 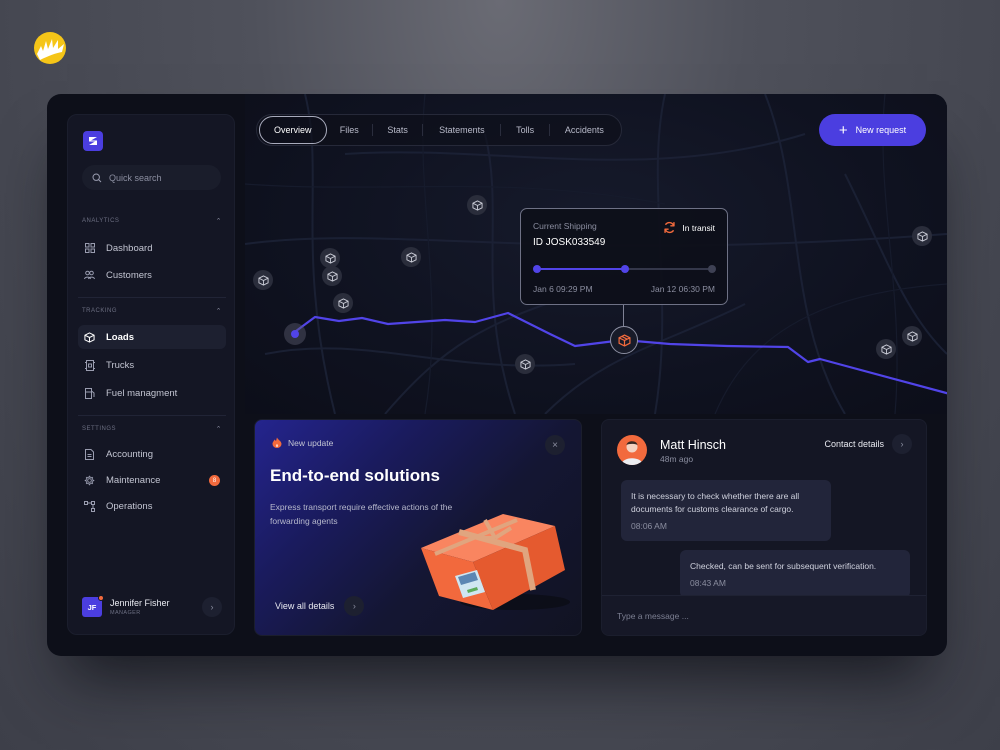 I want to click on sidebar-item-operations: Operations, so click(x=152, y=506).